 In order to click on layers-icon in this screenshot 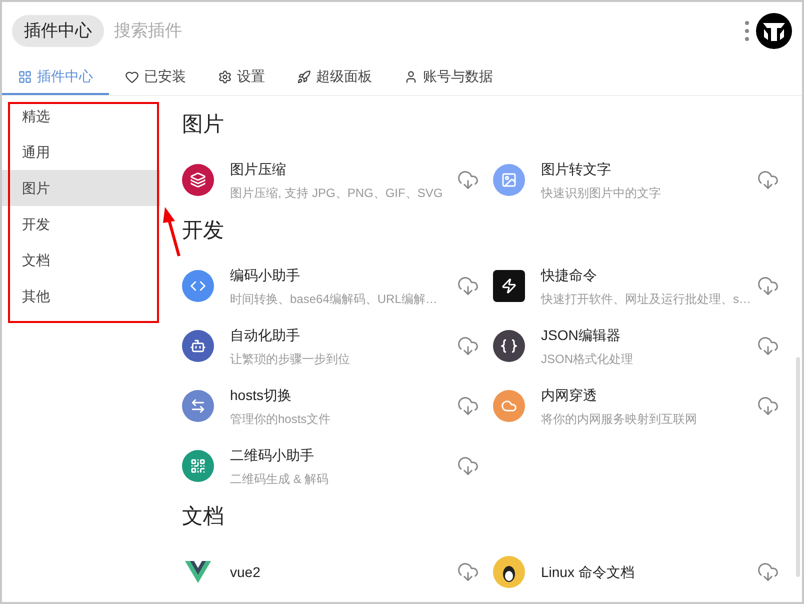, I will do `click(198, 180)`.